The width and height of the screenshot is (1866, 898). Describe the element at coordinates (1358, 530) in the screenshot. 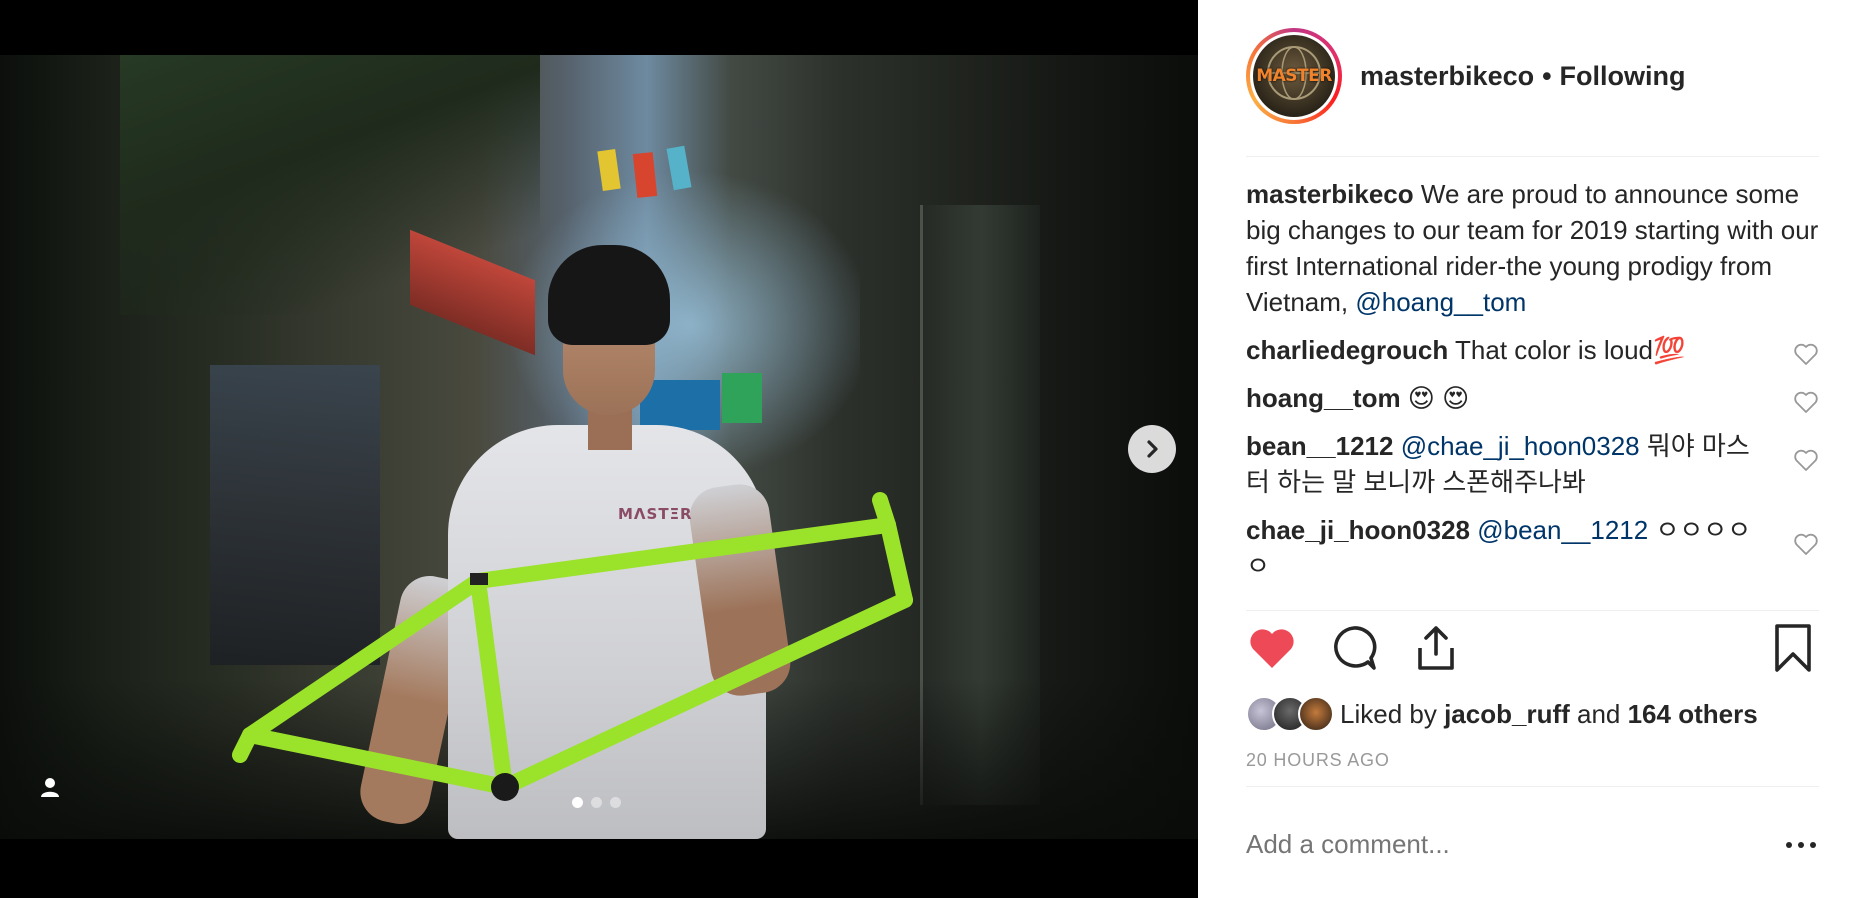

I see `comment-username: chae_ji_hoon0328` at that location.